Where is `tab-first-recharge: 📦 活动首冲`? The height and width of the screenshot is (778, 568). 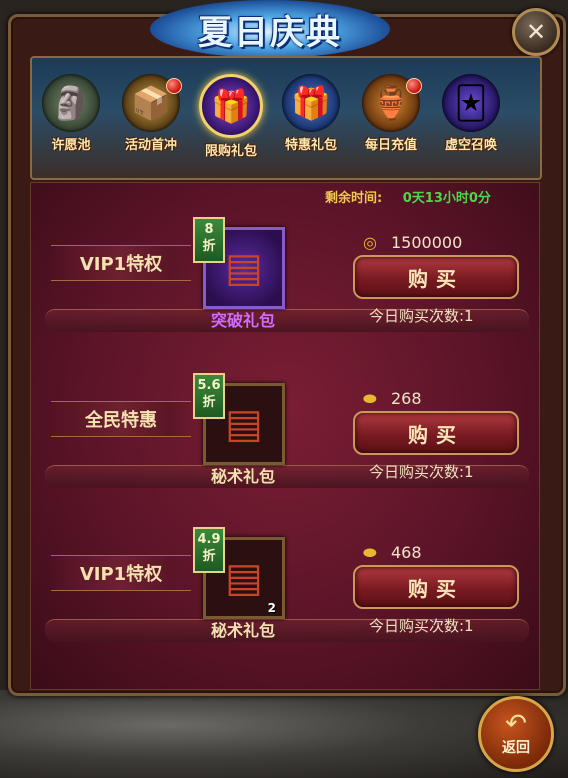
tab-first-recharge: 📦 活动首冲 is located at coordinates (151, 122).